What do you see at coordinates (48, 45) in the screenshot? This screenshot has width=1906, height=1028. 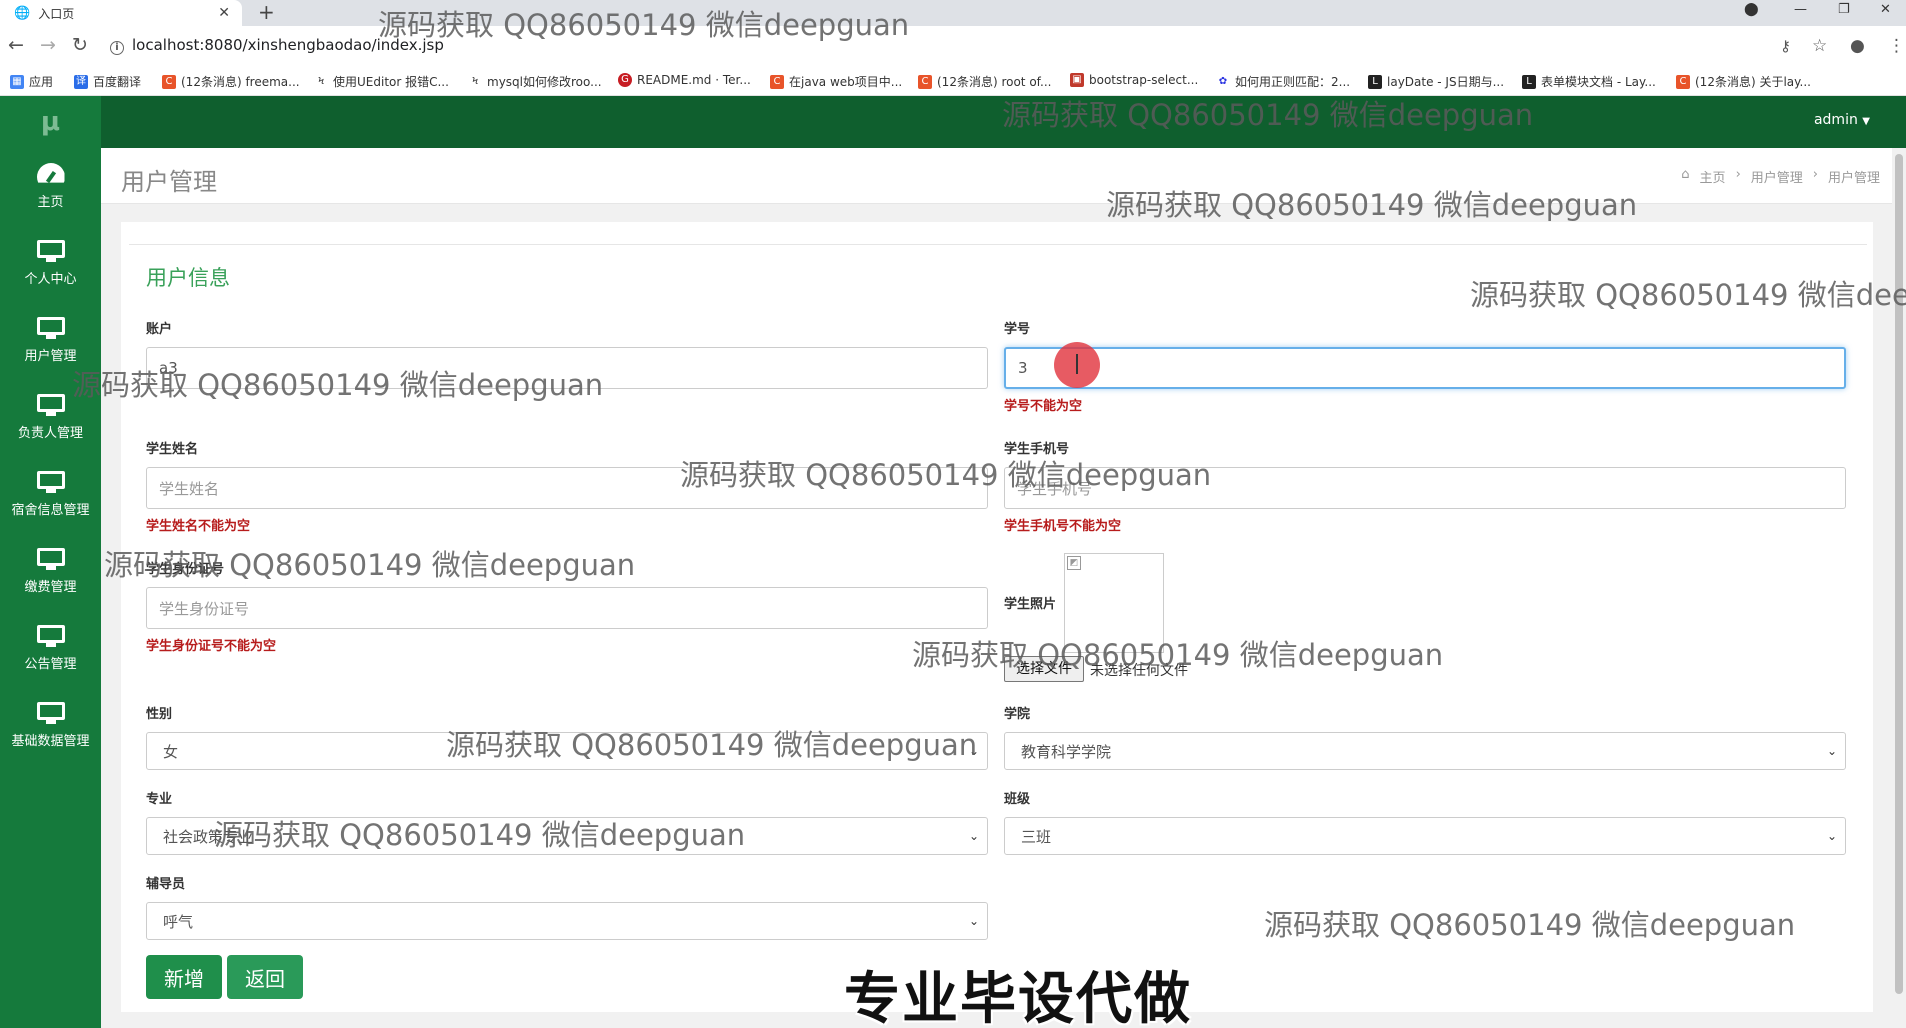 I see `forward-icon: →` at bounding box center [48, 45].